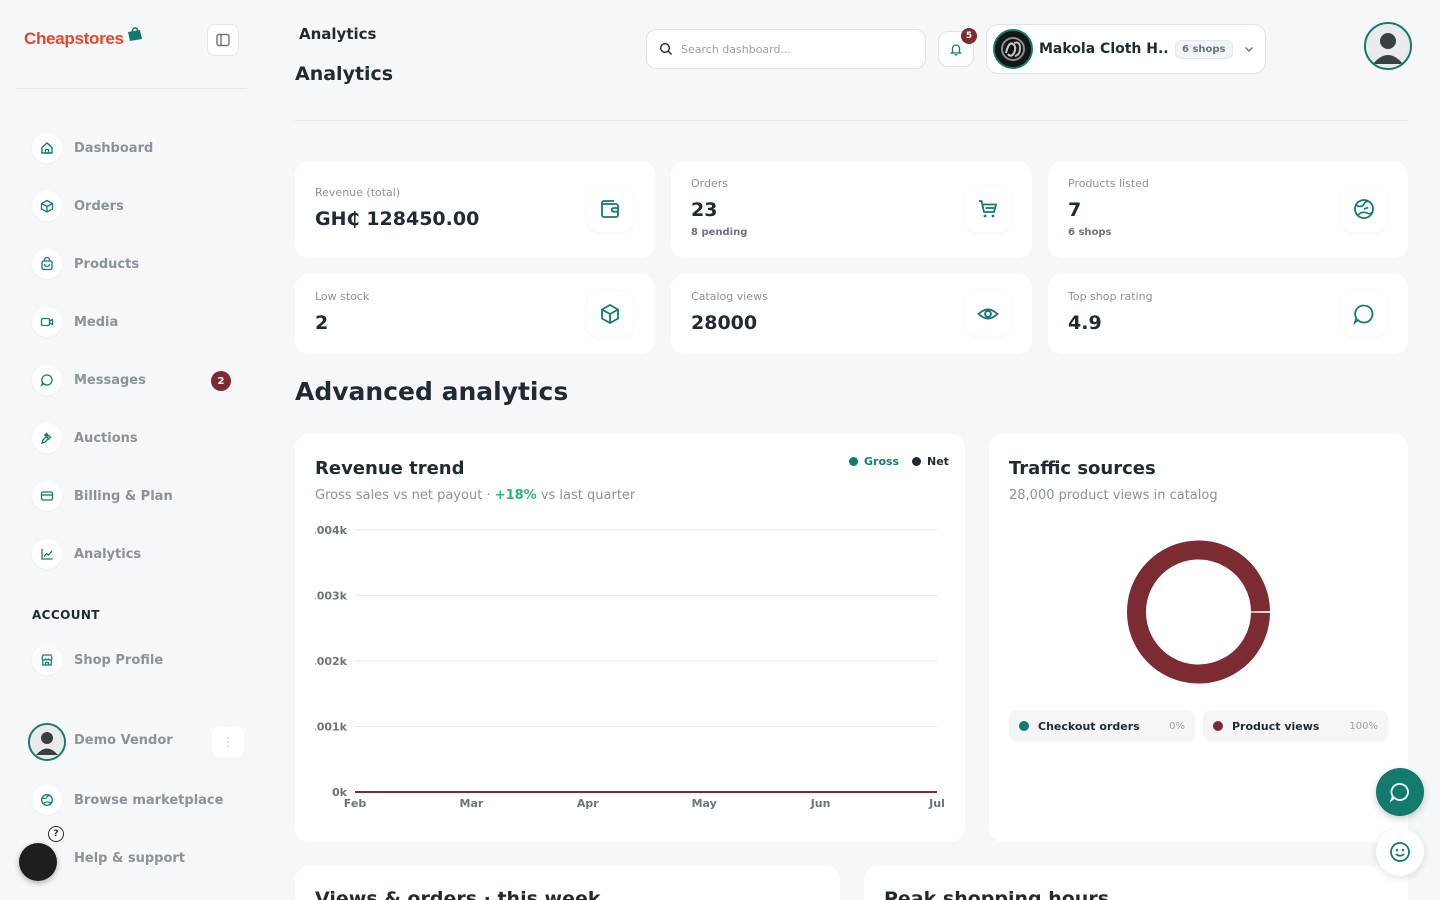 This screenshot has height=900, width=1440. What do you see at coordinates (1400, 792) in the screenshot?
I see `chat-fab-button` at bounding box center [1400, 792].